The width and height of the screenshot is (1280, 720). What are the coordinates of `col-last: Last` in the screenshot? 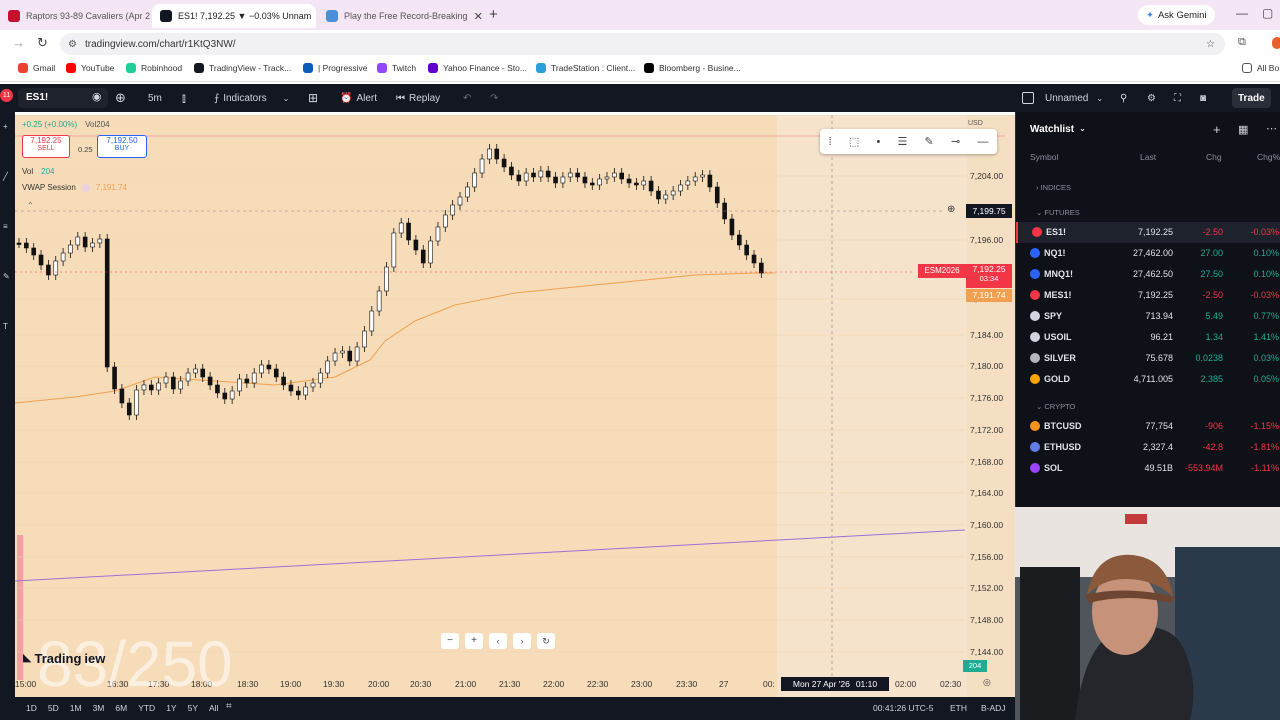 It's located at (1148, 157).